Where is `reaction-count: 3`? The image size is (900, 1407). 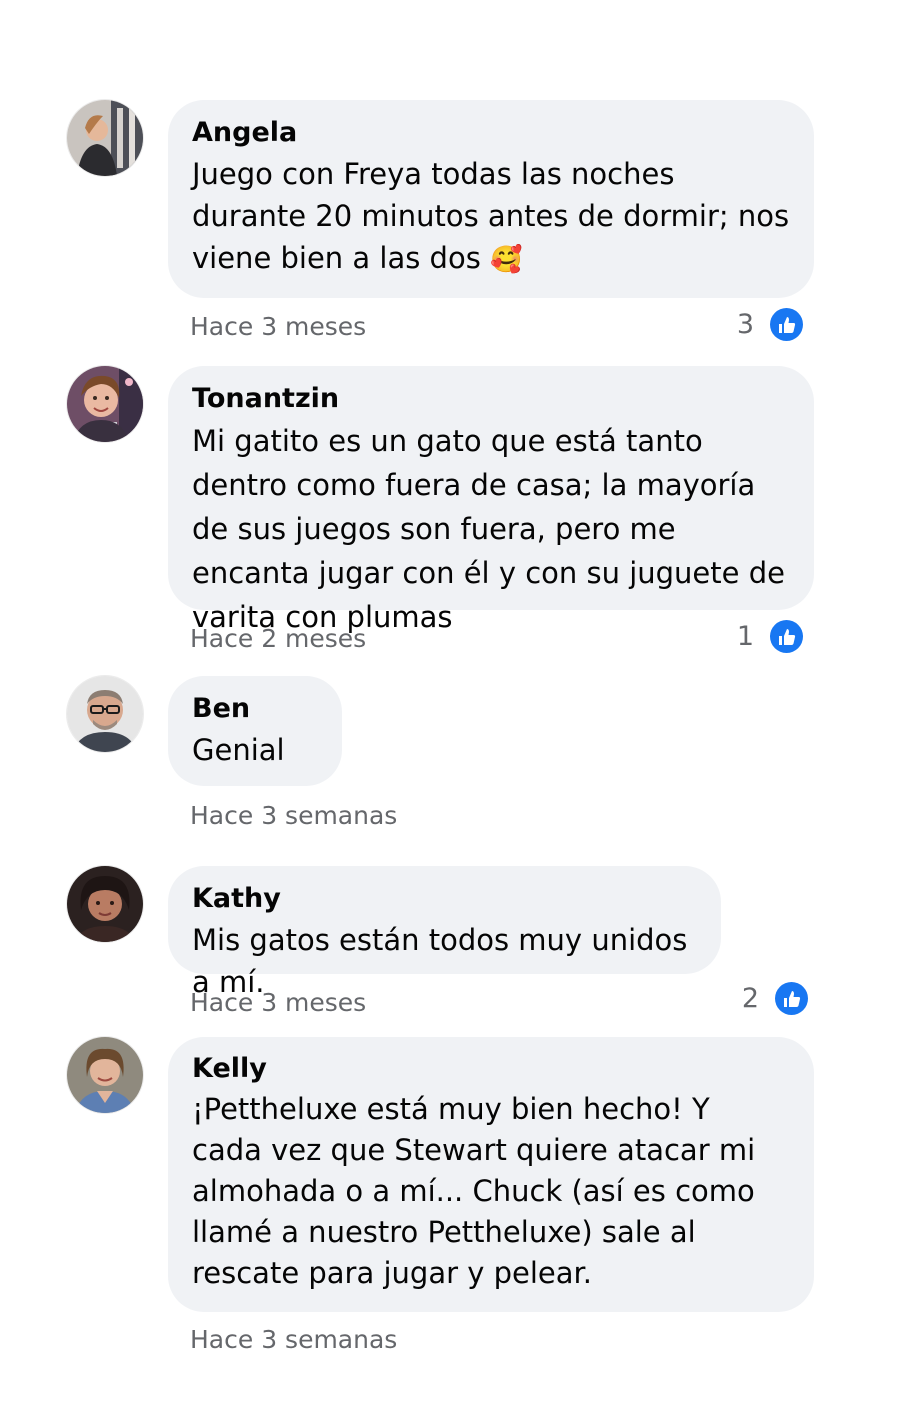 reaction-count: 3 is located at coordinates (770, 324).